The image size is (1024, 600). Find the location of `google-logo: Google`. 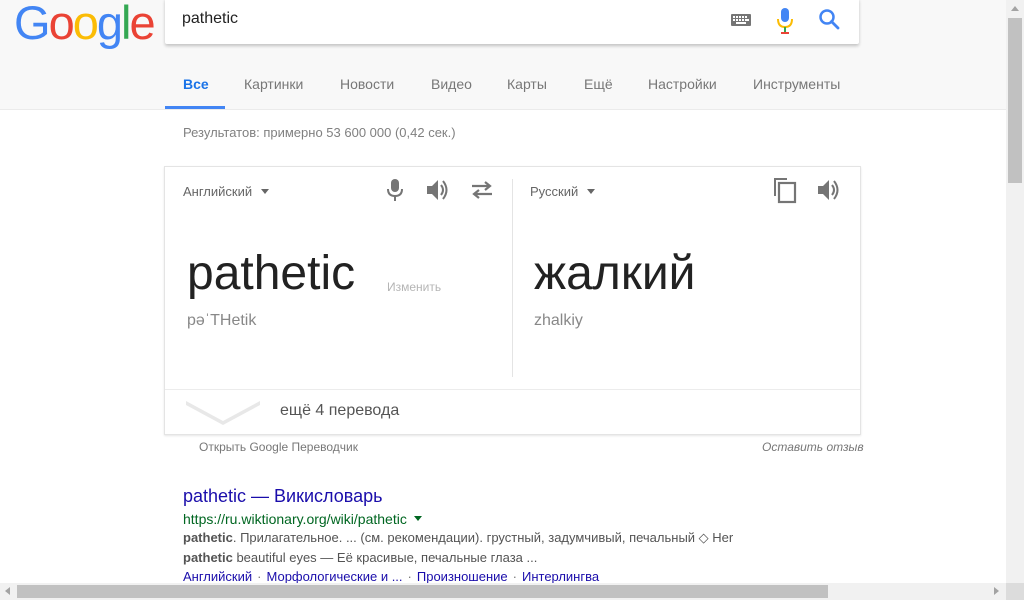

google-logo: Google is located at coordinates (85, 24).